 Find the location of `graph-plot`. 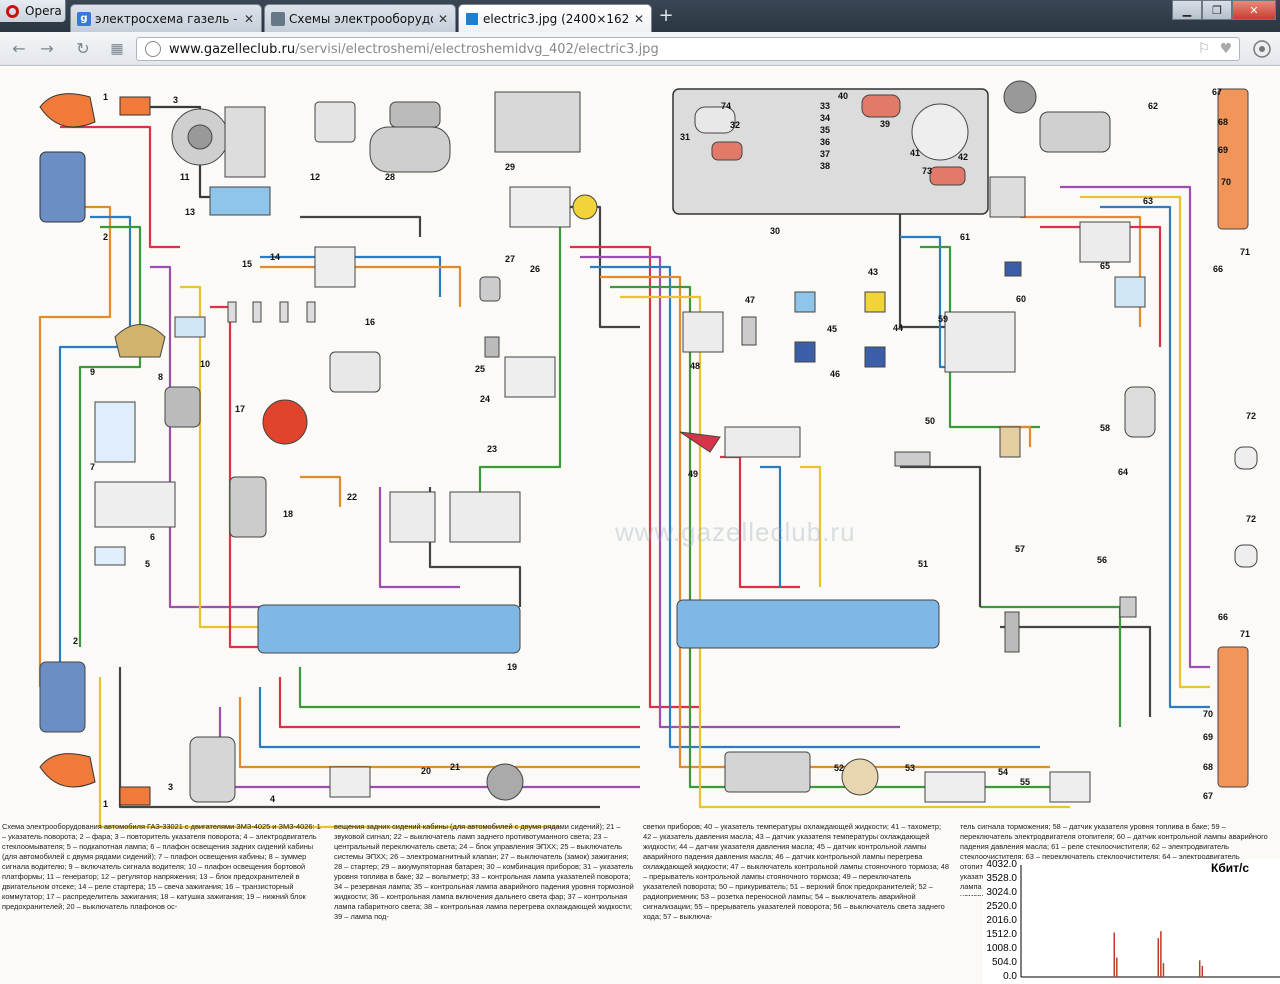

graph-plot is located at coordinates (1150, 921).